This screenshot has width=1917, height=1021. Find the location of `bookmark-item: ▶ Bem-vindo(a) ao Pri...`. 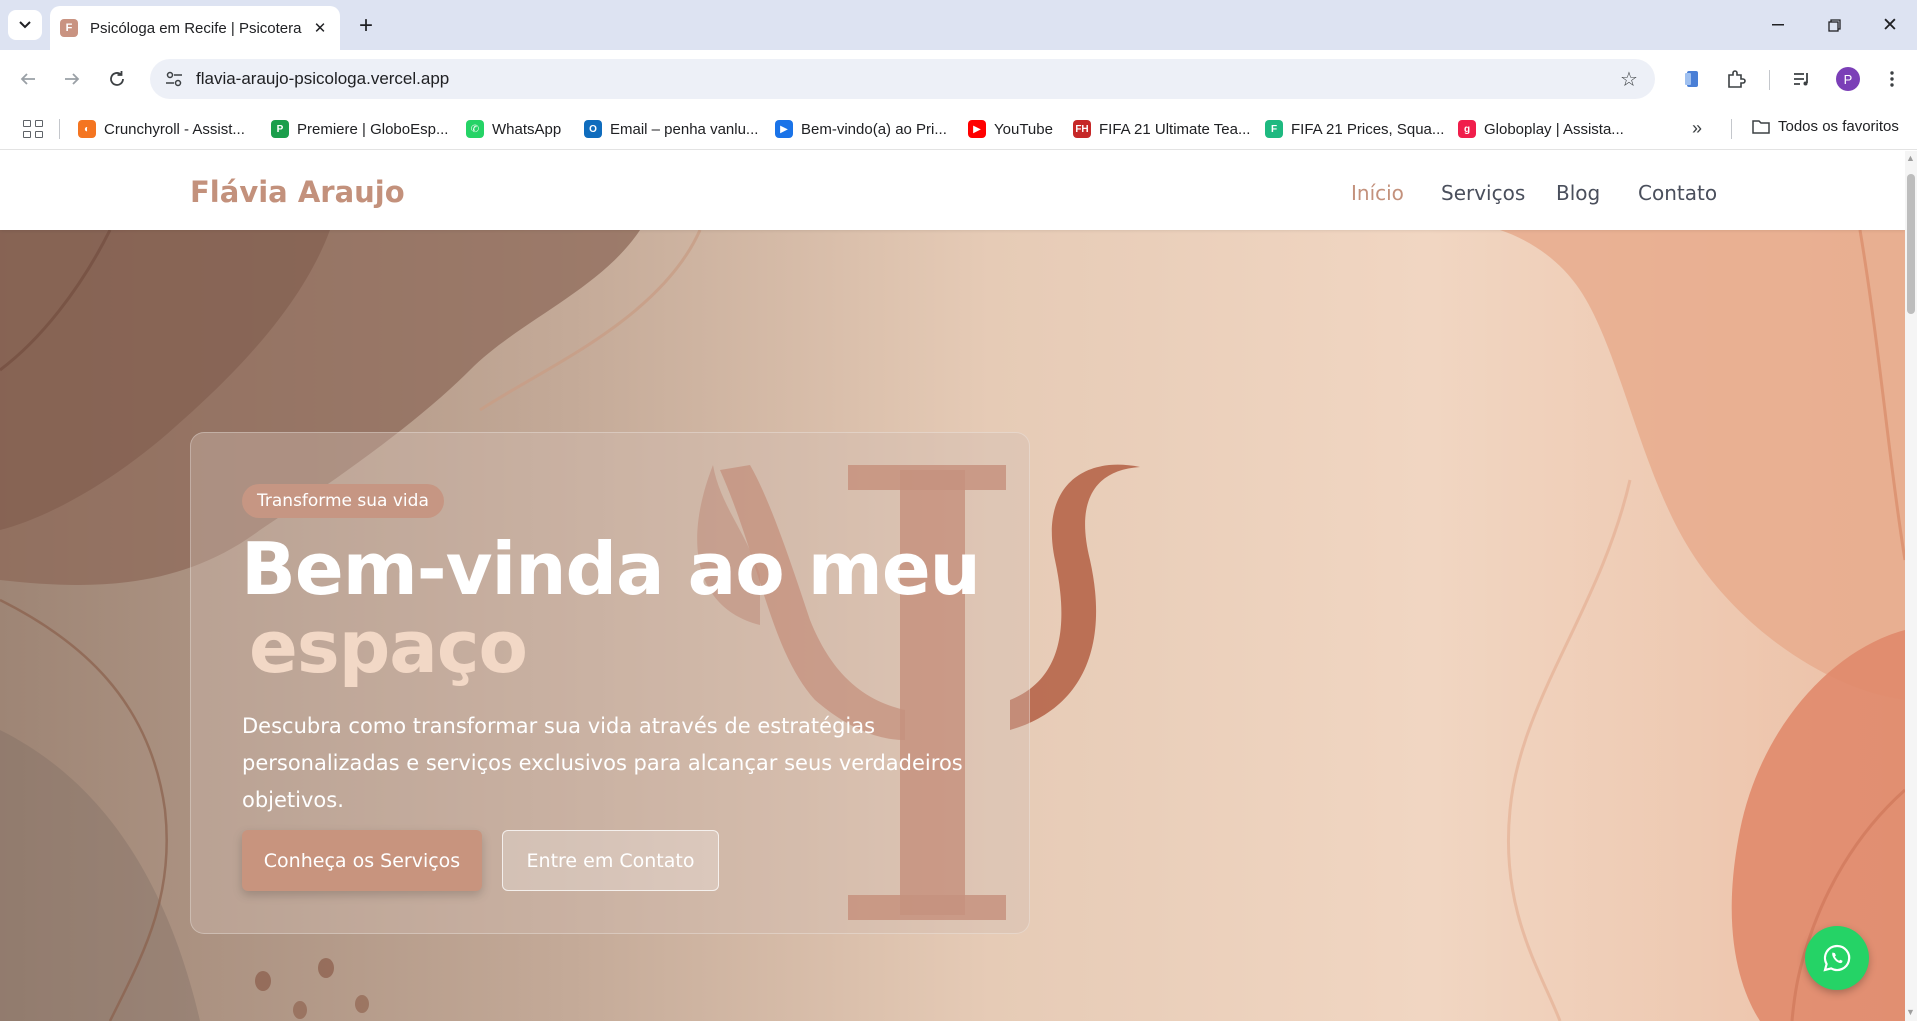

bookmark-item: ▶ Bem-vindo(a) ao Pri... is located at coordinates (861, 129).